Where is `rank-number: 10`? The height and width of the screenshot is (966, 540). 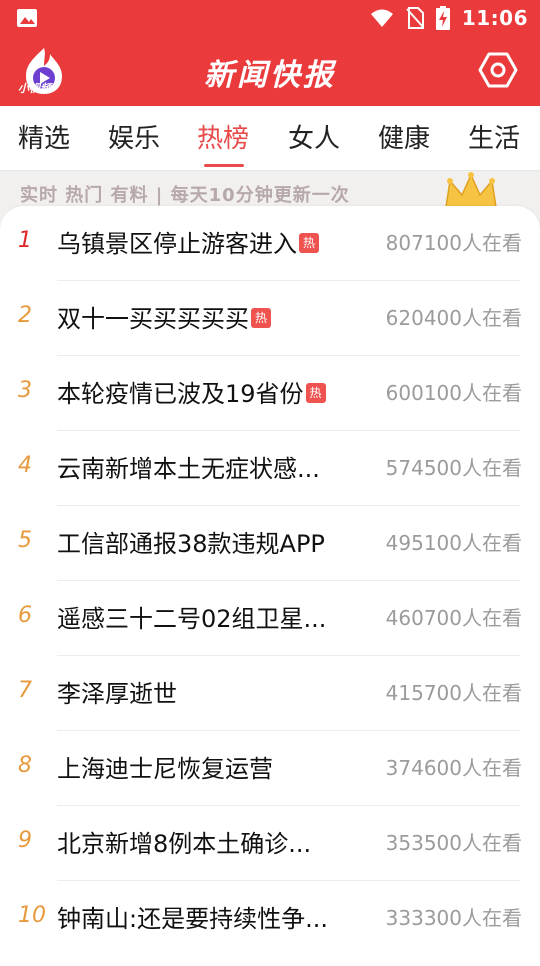 rank-number: 10 is located at coordinates (32, 915).